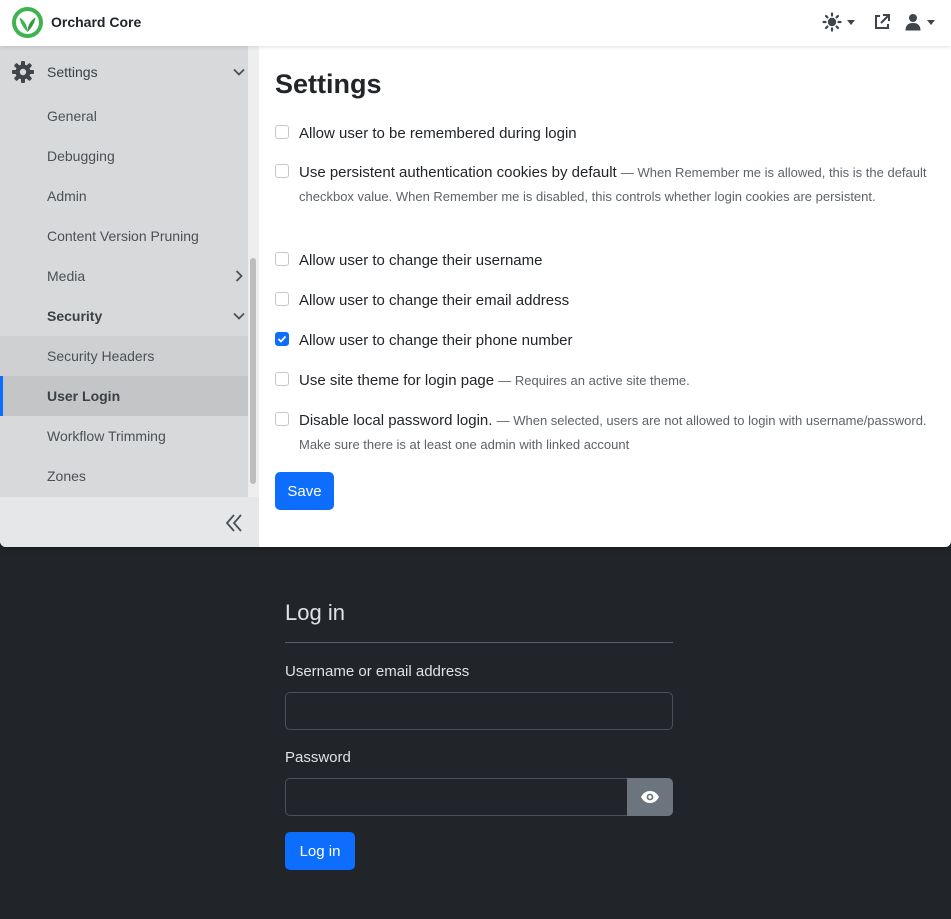  I want to click on sidebar-item-label: User Login, so click(84, 396).